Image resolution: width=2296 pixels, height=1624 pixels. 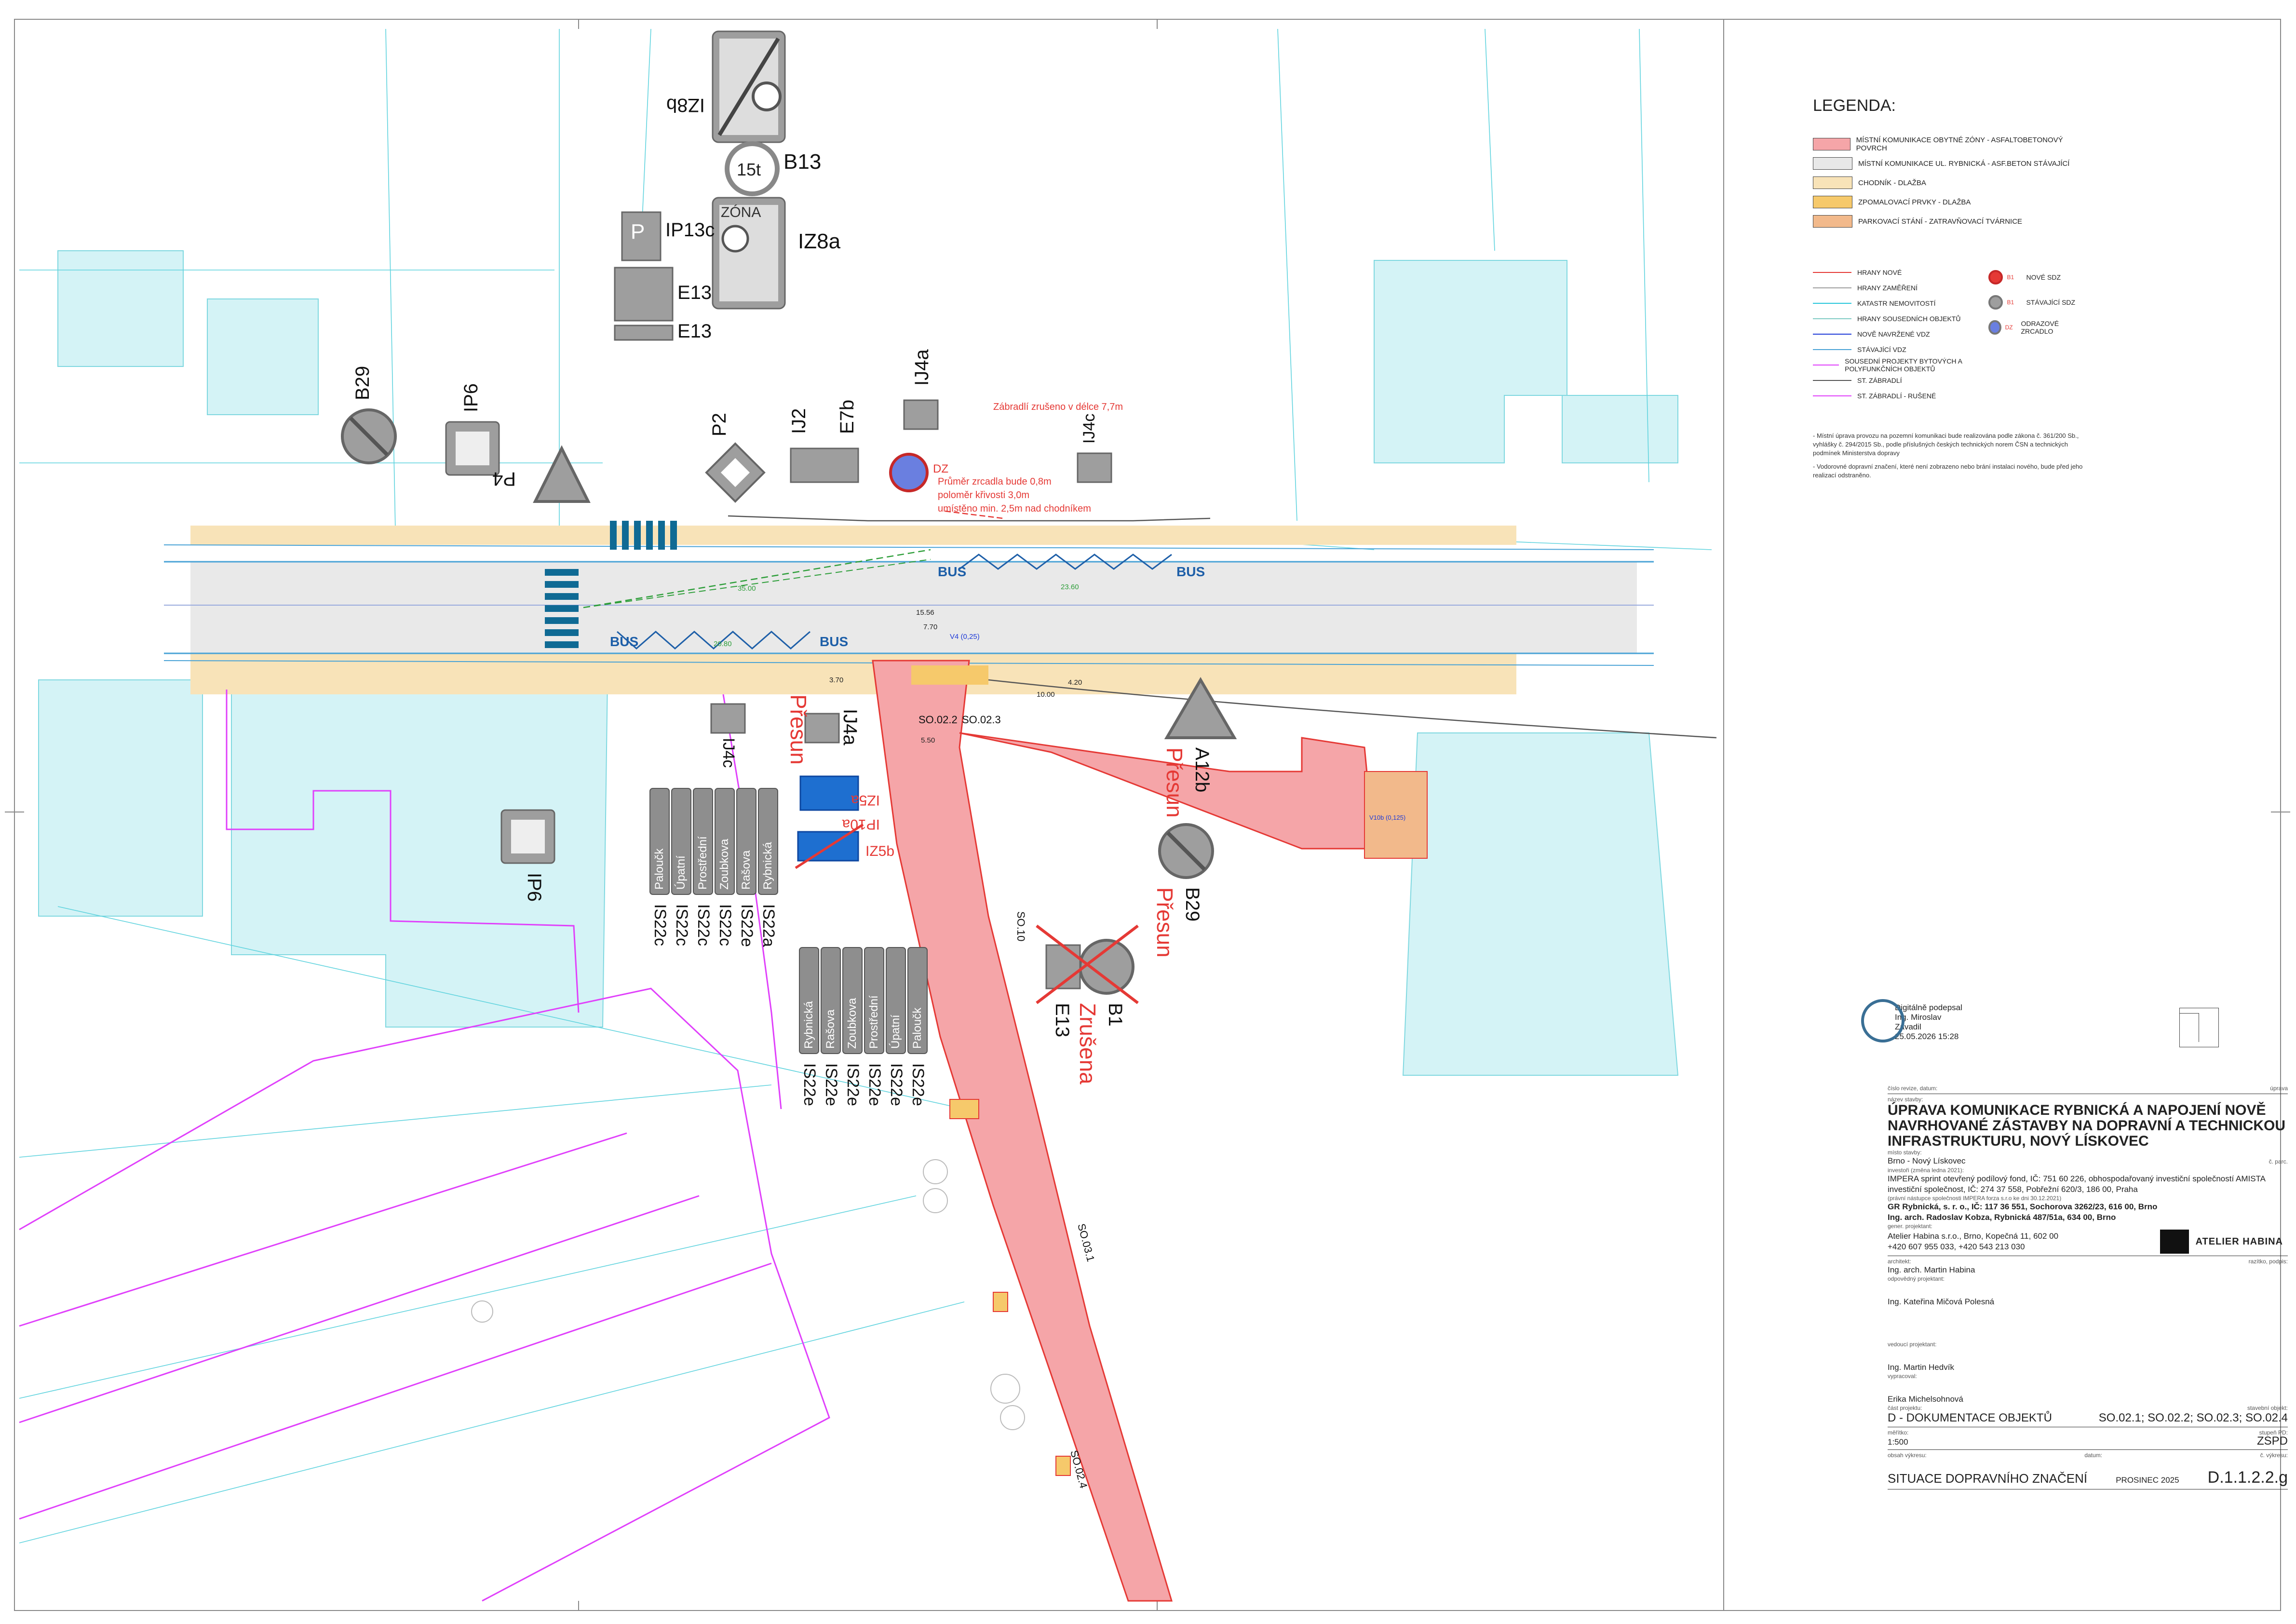 I want to click on sign-text: 15t, so click(x=749, y=169).